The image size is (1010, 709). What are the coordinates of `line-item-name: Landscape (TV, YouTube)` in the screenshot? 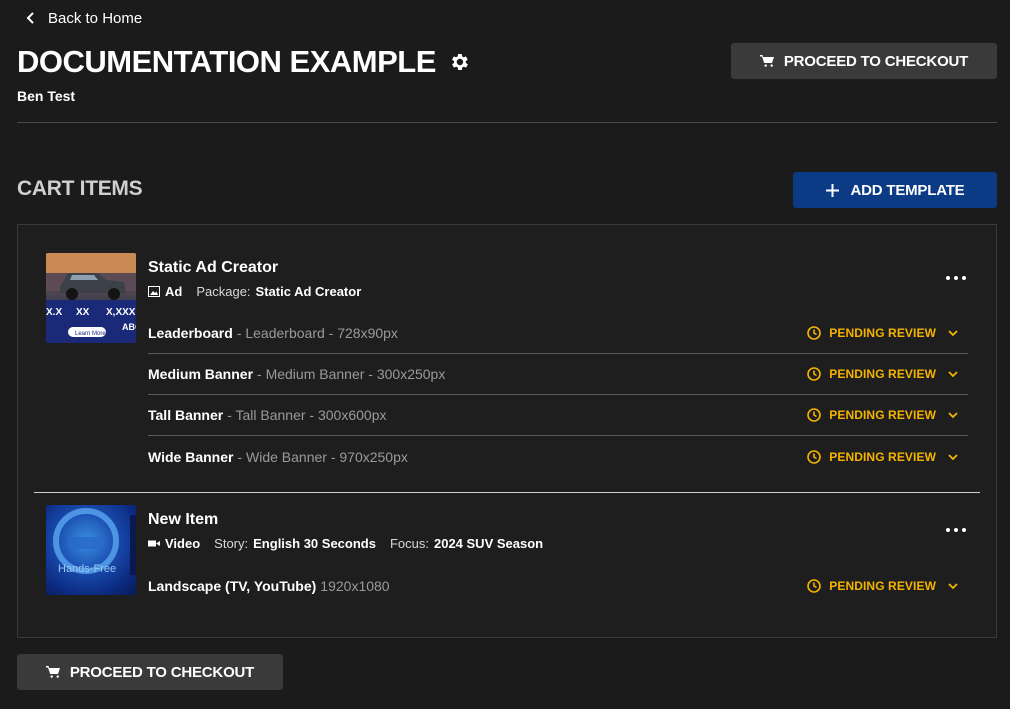 It's located at (232, 585).